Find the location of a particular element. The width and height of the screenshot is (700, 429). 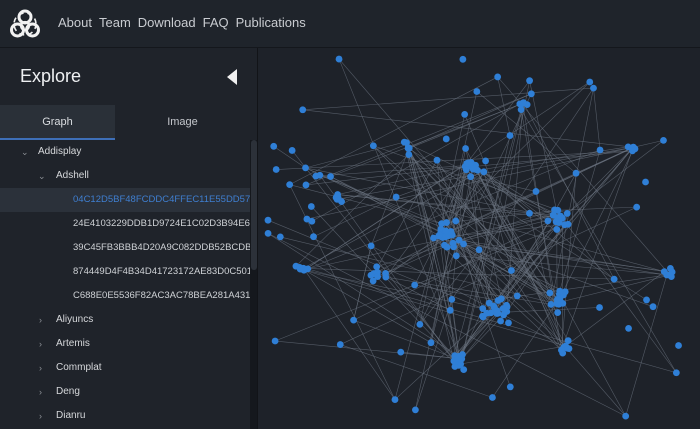

nav-about-link: About is located at coordinates (75, 22).